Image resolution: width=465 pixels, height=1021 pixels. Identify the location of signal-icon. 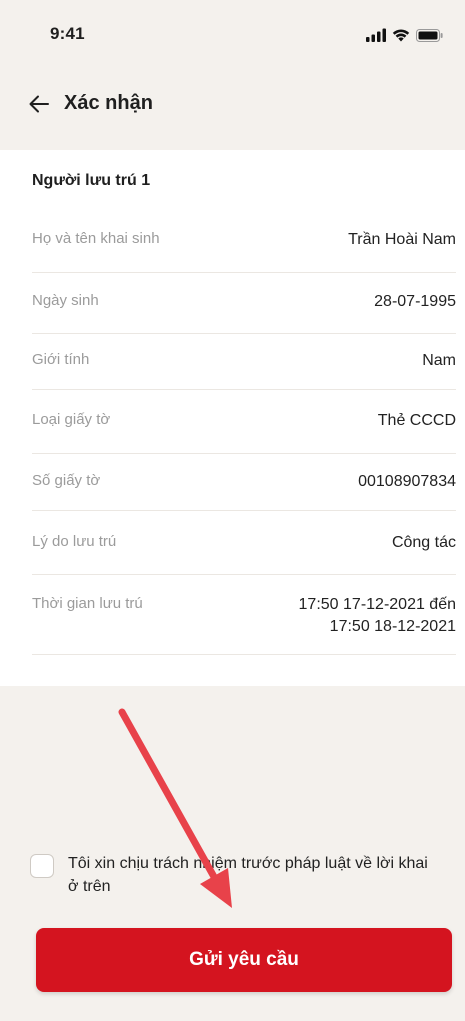
(376, 35).